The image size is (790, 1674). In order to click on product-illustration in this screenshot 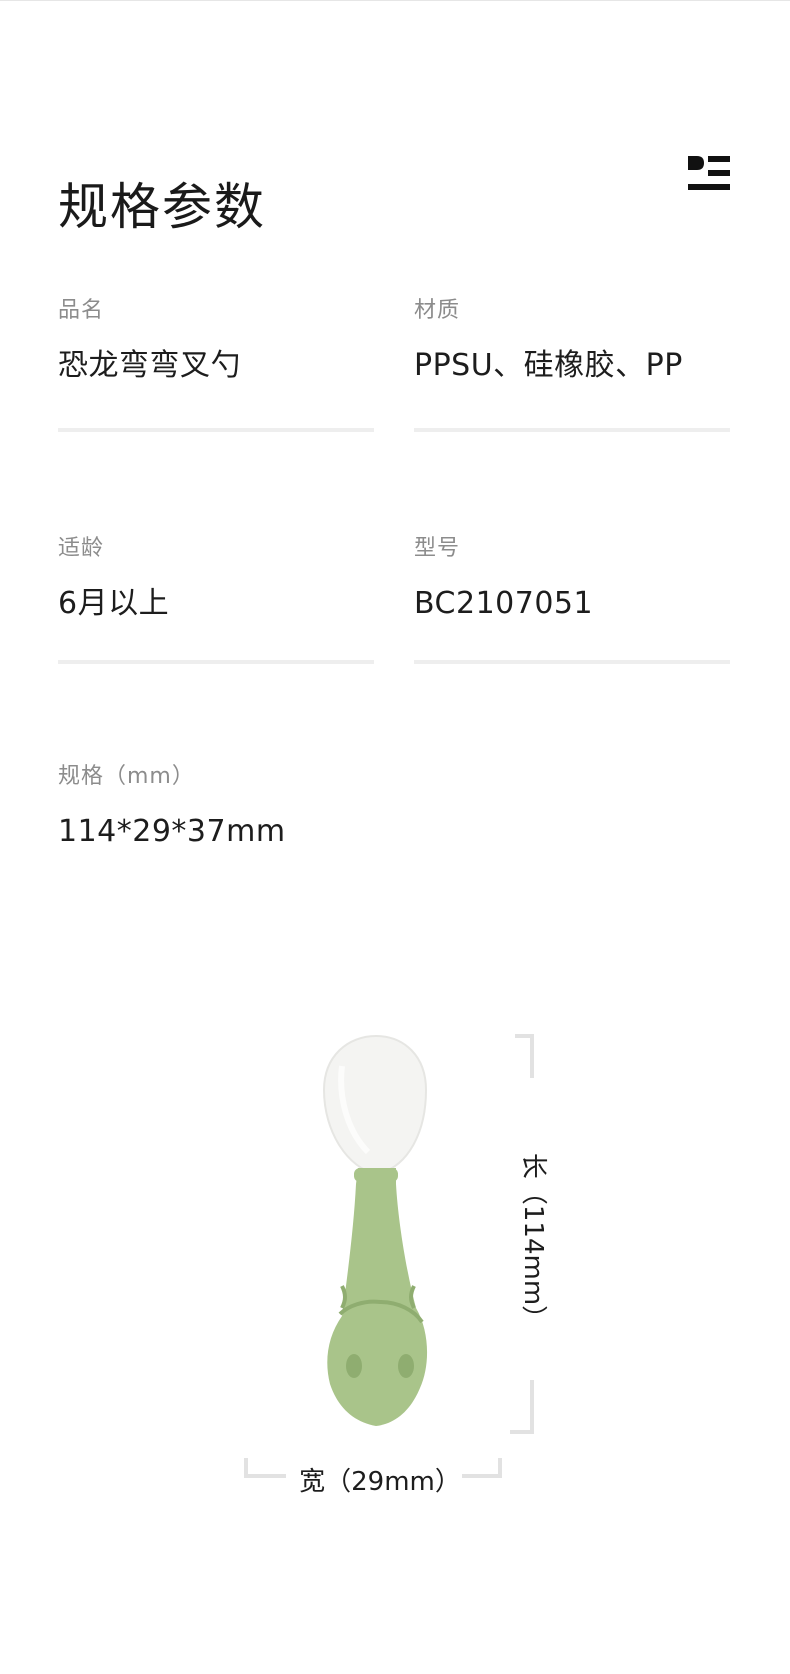, I will do `click(389, 1256)`.